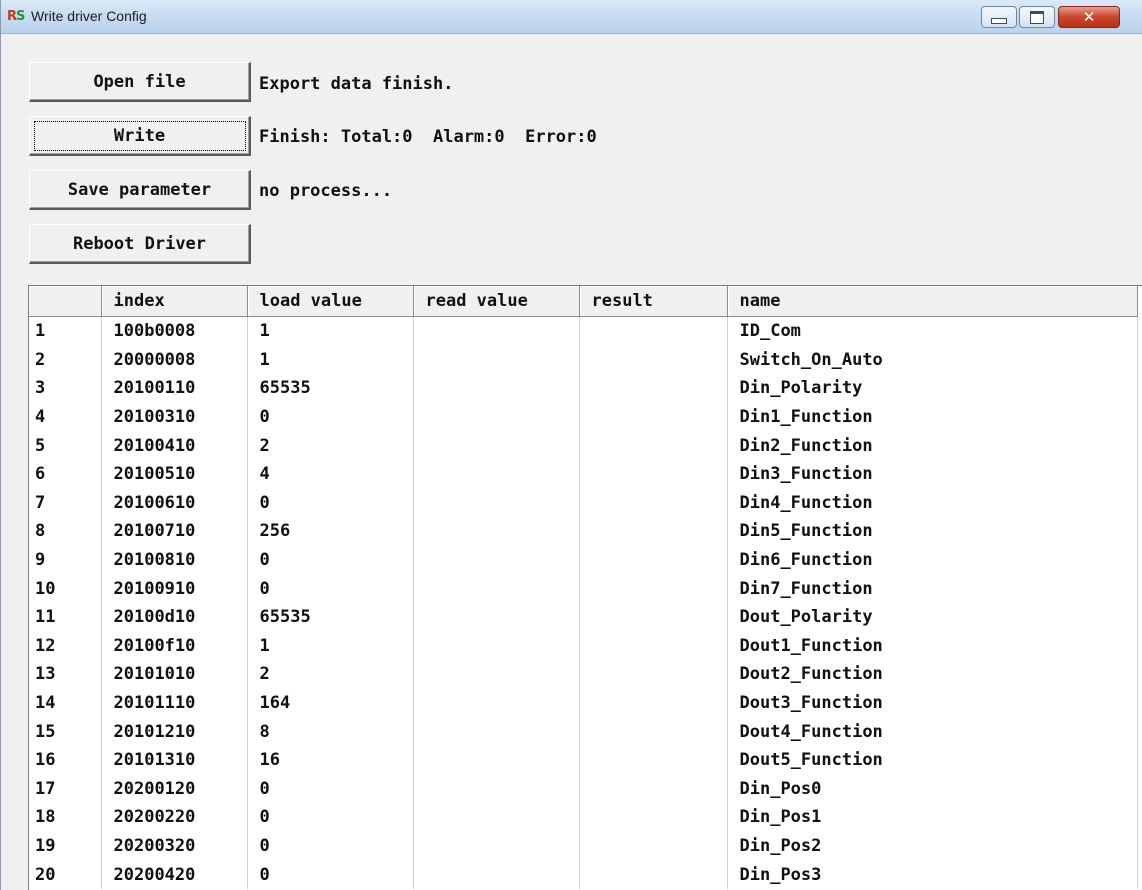 Image resolution: width=1142 pixels, height=890 pixels. I want to click on close-button: ✕, so click(1089, 17).